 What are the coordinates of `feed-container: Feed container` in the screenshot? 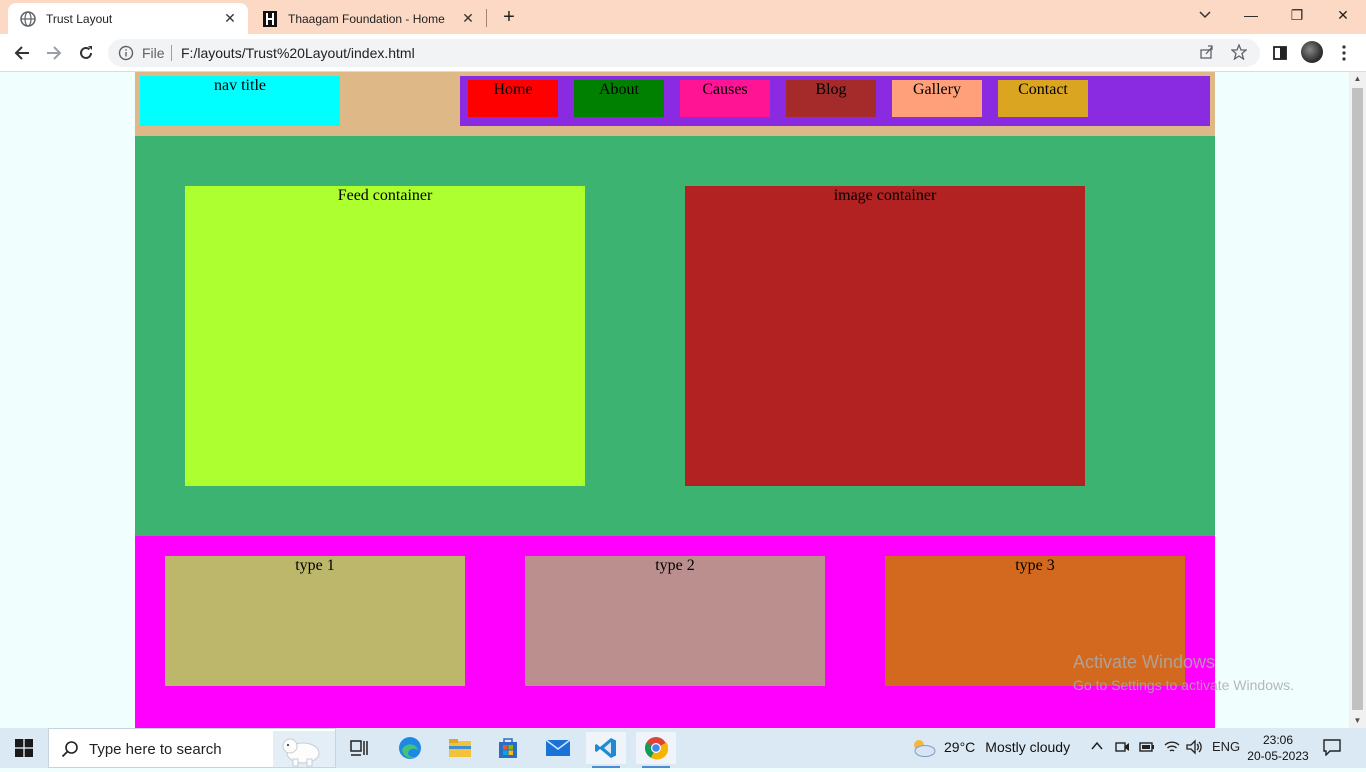 It's located at (385, 336).